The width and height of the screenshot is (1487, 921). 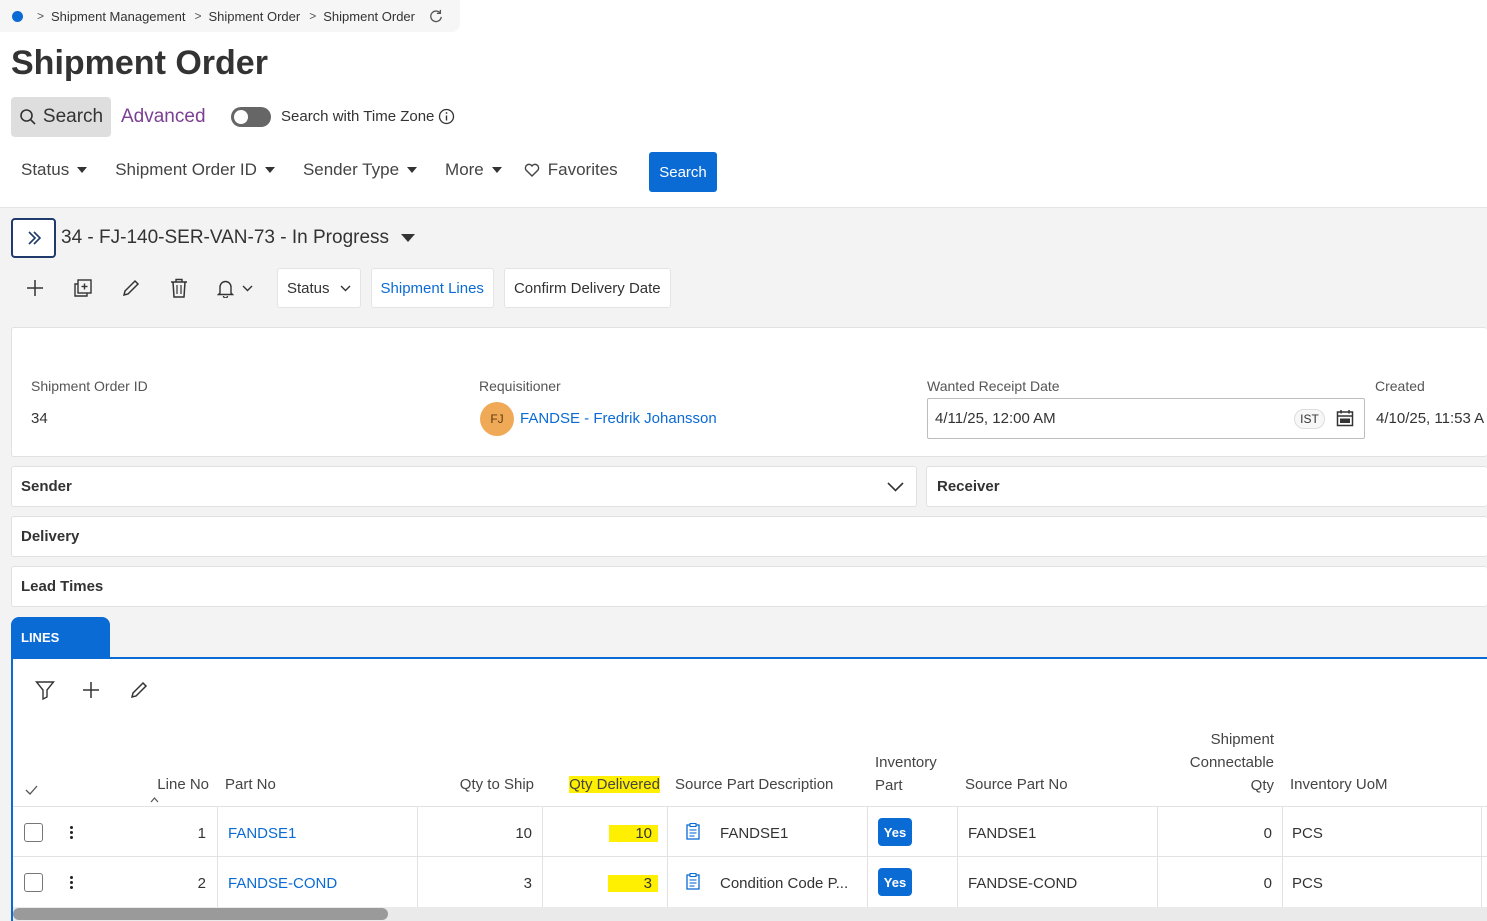 What do you see at coordinates (1146, 418) in the screenshot?
I see `wanted-receipt-date-field: 4/11/25, 12:00 AM IST` at bounding box center [1146, 418].